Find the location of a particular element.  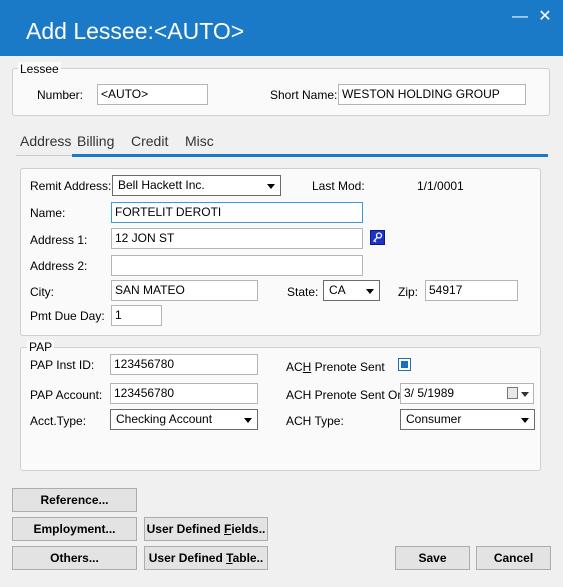

address-lookup-button is located at coordinates (377, 237).